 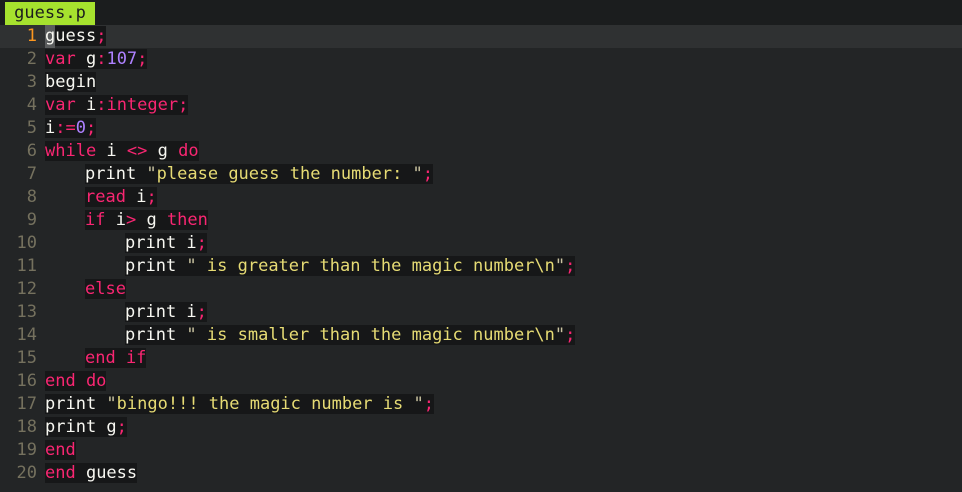 I want to click on line-number: 15, so click(x=26, y=358).